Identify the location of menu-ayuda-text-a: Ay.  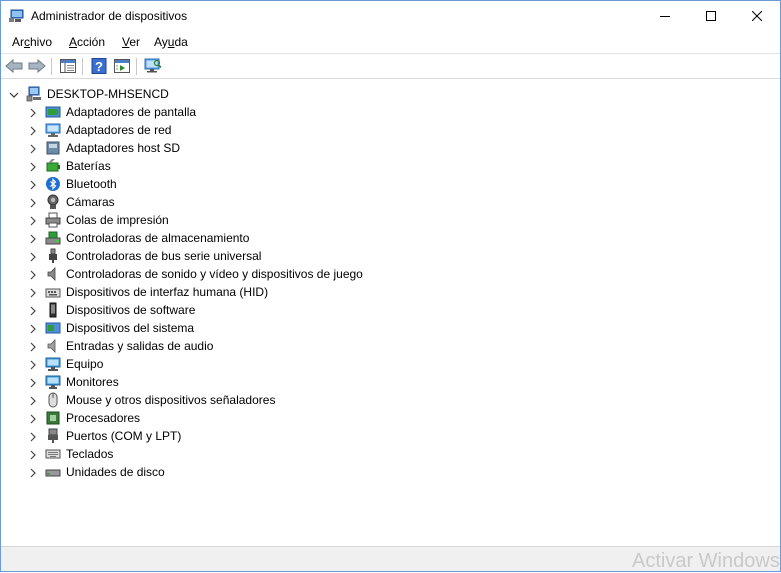
(161, 42).